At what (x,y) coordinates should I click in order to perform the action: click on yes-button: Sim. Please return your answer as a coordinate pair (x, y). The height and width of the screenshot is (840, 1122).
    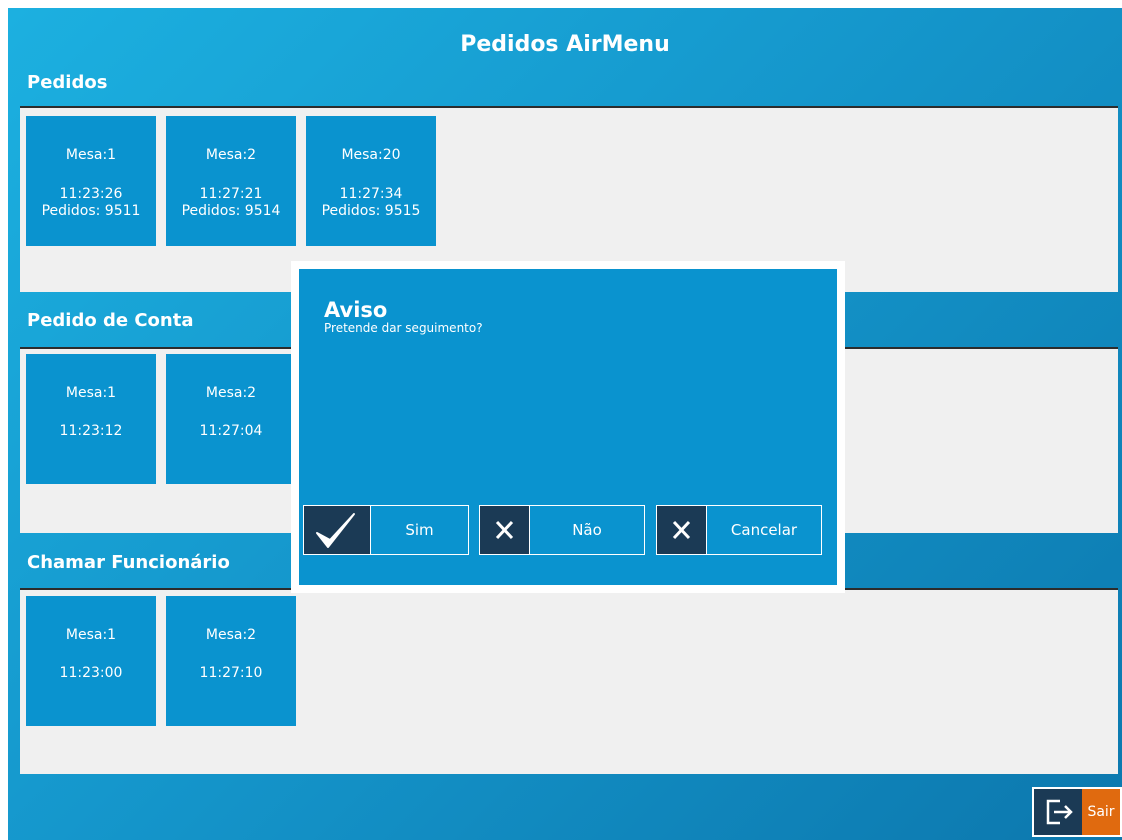
    Looking at the image, I should click on (386, 530).